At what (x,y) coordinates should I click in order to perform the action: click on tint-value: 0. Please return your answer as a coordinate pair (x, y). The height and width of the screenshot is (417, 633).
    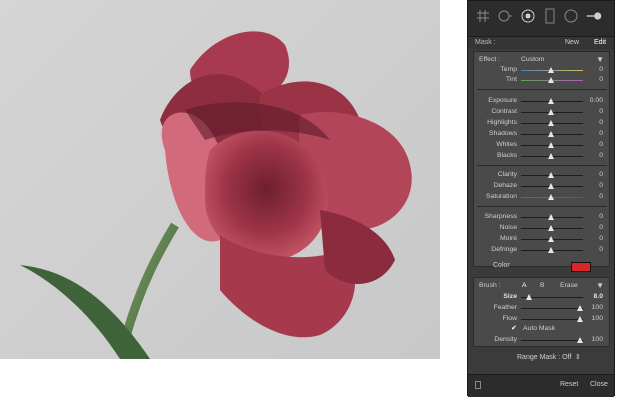
    Looking at the image, I should click on (601, 79).